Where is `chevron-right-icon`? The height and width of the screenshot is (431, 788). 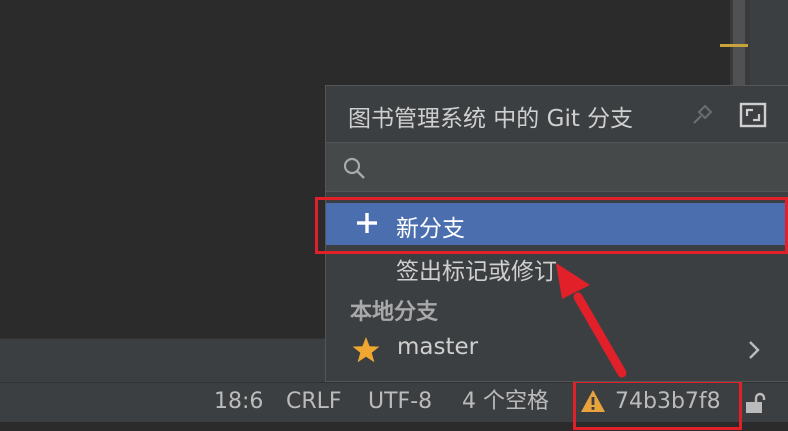 chevron-right-icon is located at coordinates (754, 350).